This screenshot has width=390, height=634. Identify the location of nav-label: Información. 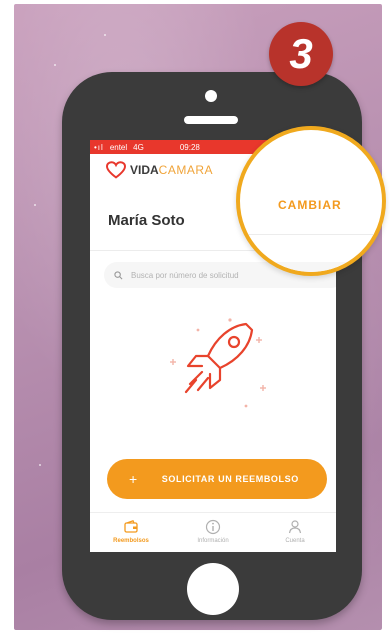
(213, 541).